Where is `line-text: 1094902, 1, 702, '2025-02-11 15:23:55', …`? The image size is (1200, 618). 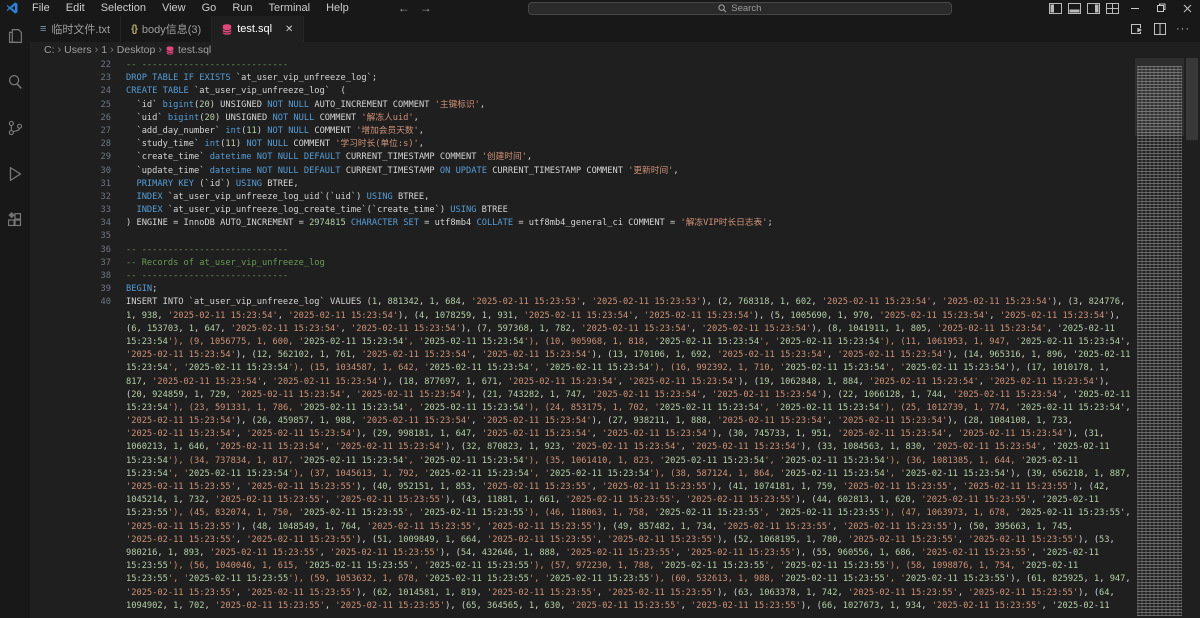
line-text: 1094902, 1, 702, '2025-02-11 15:23:55', … is located at coordinates (618, 605).